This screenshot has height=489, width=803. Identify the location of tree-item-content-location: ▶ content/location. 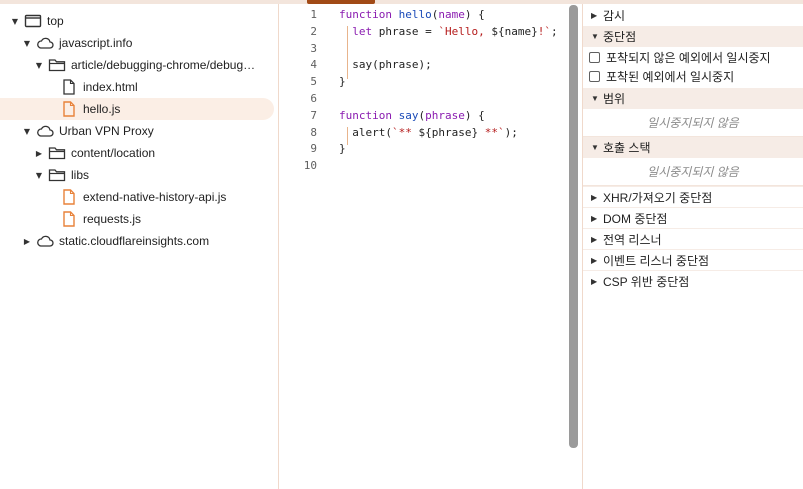
(137, 153).